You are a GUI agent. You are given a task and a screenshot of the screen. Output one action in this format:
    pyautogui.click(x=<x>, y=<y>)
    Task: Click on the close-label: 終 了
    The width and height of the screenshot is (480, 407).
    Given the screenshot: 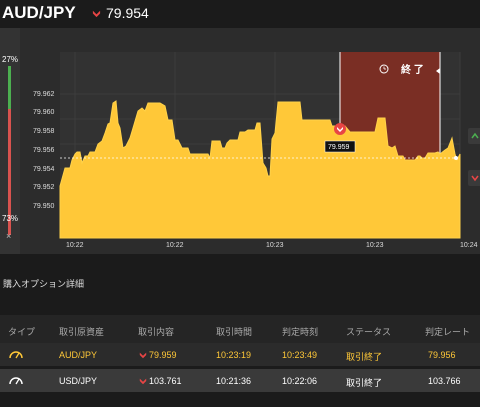 What is the action you would take?
    pyautogui.click(x=412, y=69)
    